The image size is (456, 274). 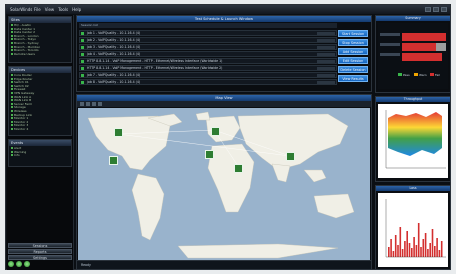 What do you see at coordinates (353, 78) in the screenshot?
I see `view-results-button: View Results` at bounding box center [353, 78].